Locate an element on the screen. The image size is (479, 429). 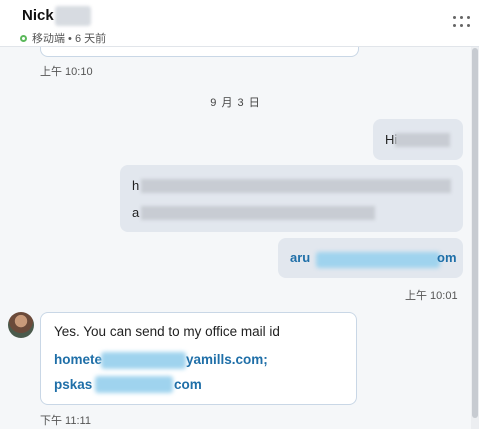
email-link-end: yamills.com; is located at coordinates (227, 359).